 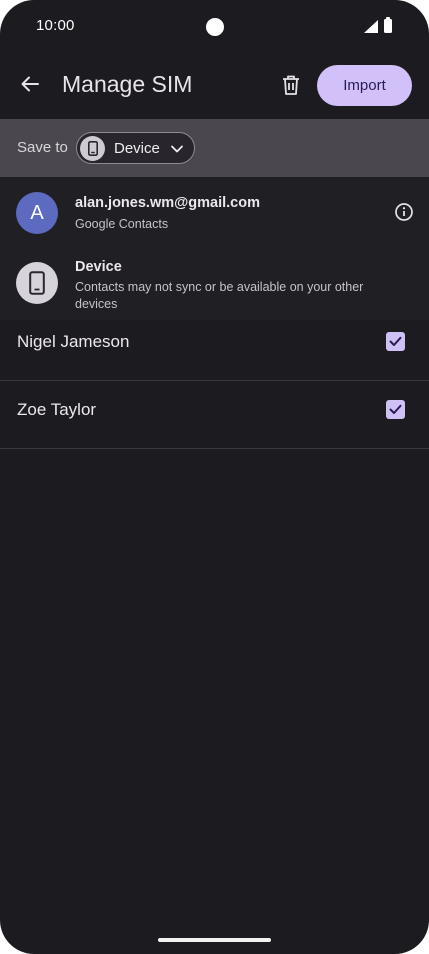 I want to click on import-button: Import, so click(x=364, y=85).